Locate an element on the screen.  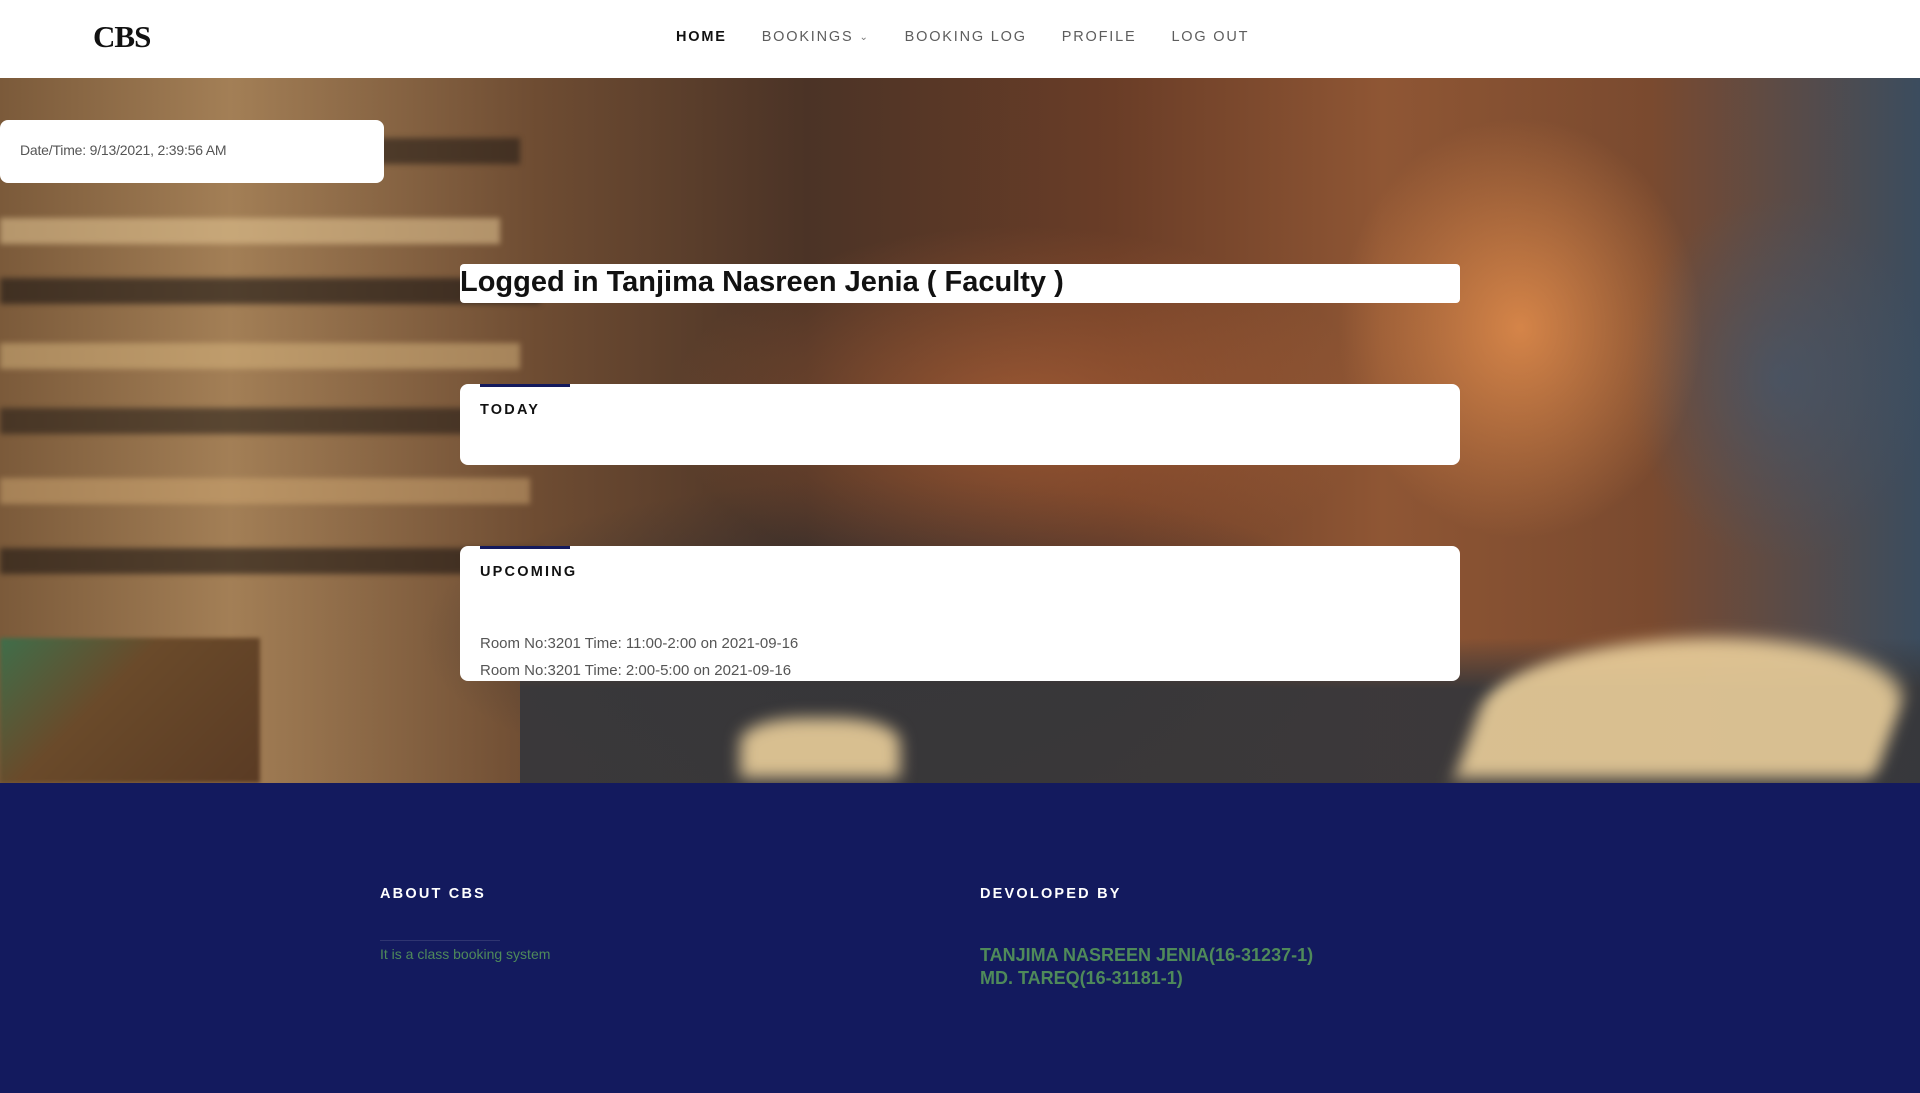
datetime-text: Date/Time: 9/13/2021, 2:39:56 AM is located at coordinates (123, 150).